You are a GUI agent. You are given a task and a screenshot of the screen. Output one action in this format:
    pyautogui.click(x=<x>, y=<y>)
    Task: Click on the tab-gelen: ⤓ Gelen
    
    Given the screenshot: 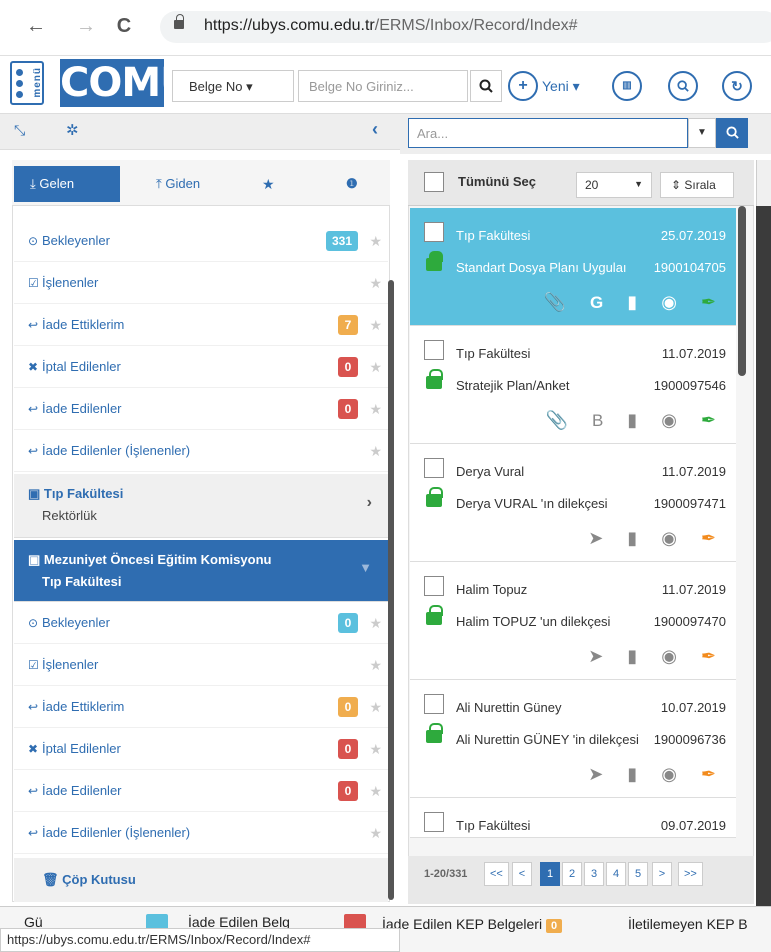 What is the action you would take?
    pyautogui.click(x=67, y=184)
    